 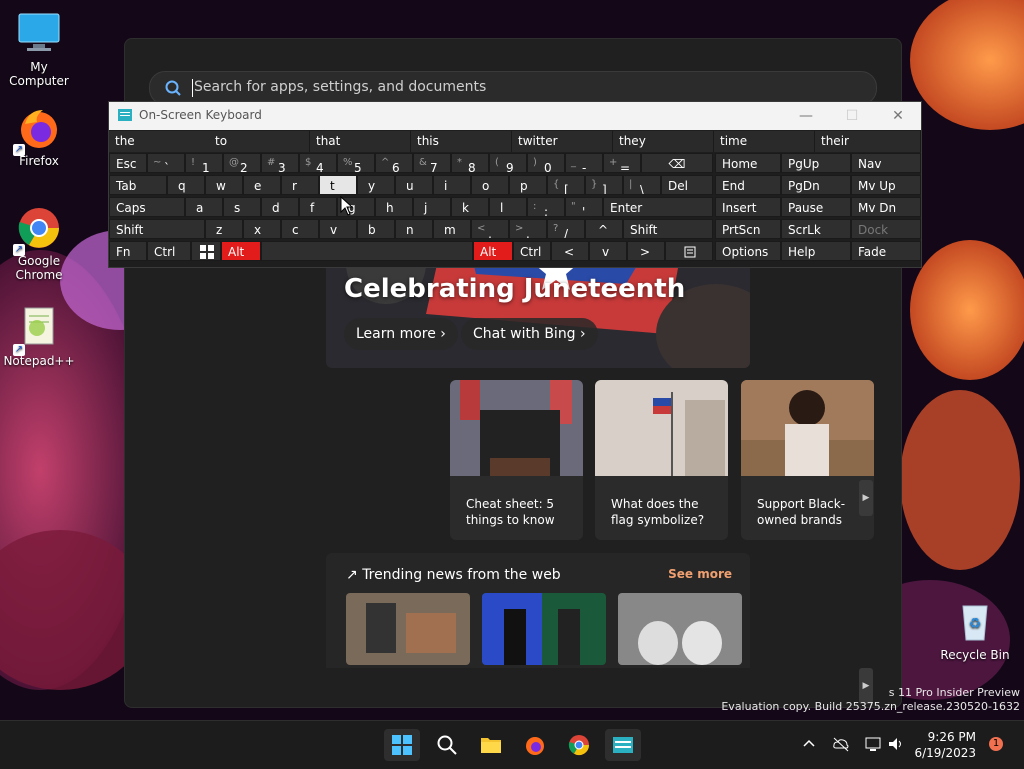 What do you see at coordinates (470, 163) in the screenshot?
I see `key-8: * 8` at bounding box center [470, 163].